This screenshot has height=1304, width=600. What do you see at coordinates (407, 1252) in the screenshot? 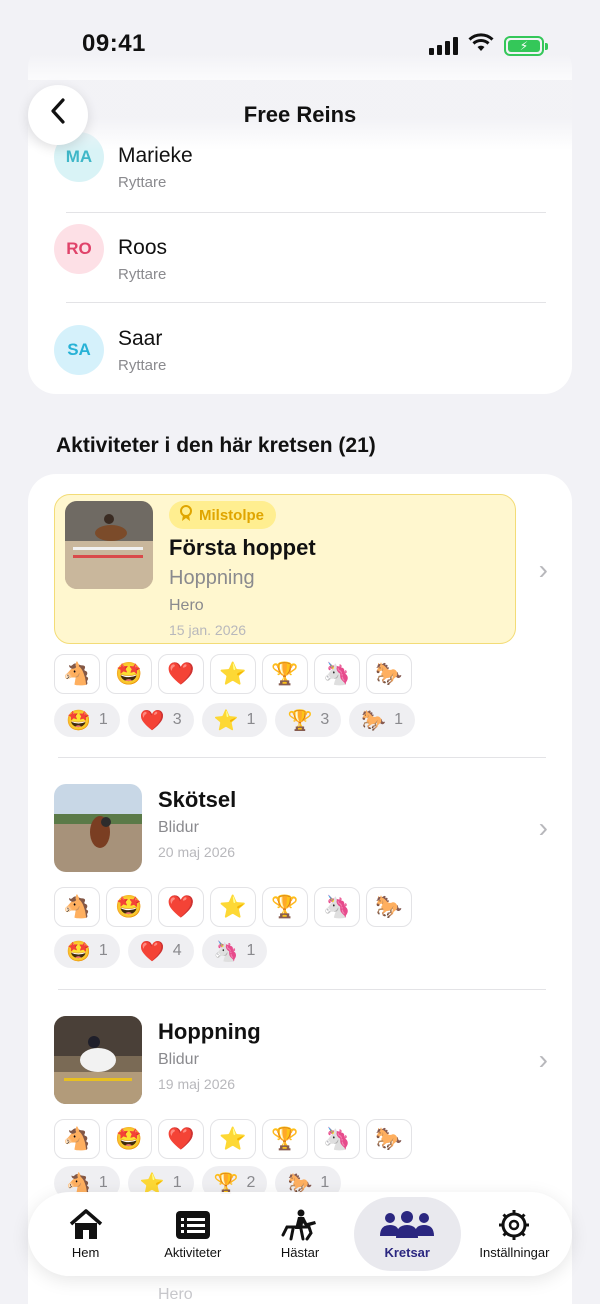
I see `tab-label: Kretsar` at bounding box center [407, 1252].